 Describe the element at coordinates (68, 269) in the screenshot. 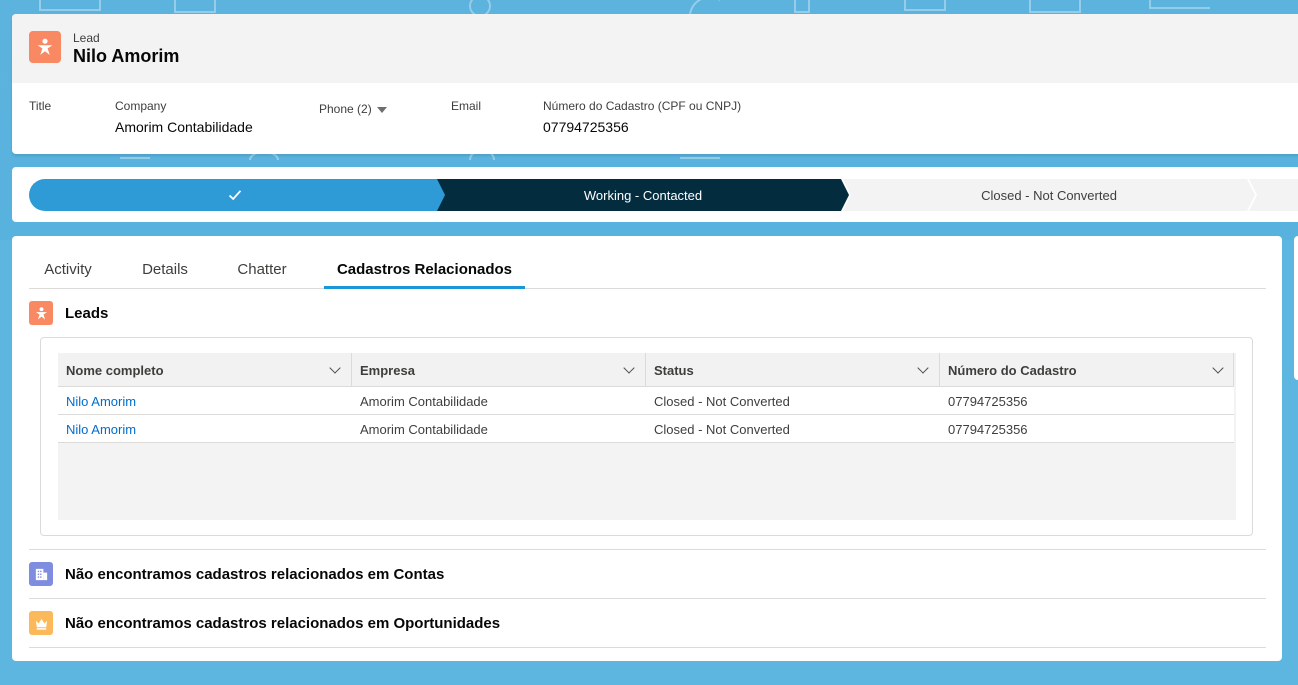

I see `tab-activity: Activity` at that location.